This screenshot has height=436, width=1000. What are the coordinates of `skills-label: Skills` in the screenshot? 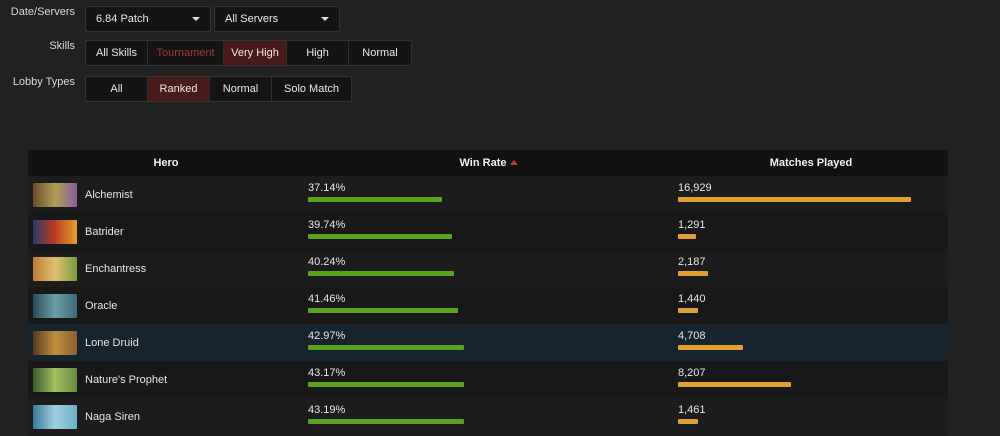 It's located at (62, 46).